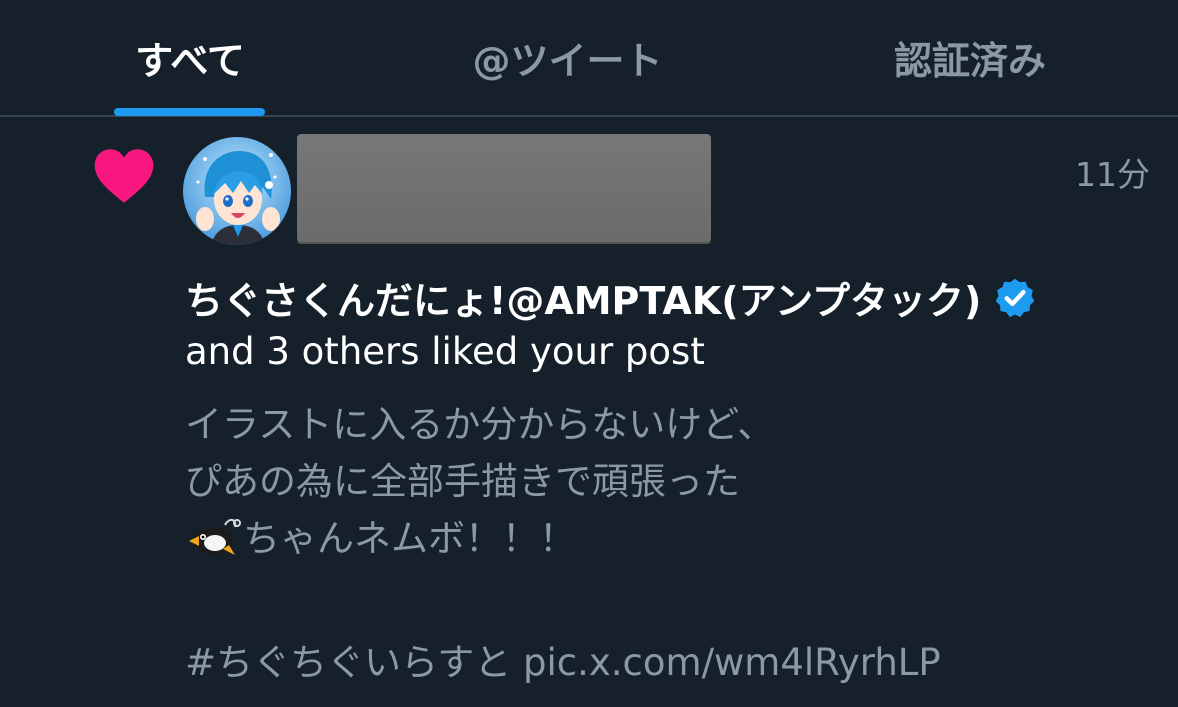 This screenshot has height=707, width=1178. What do you see at coordinates (348, 662) in the screenshot?
I see `hashtag-link: #ちぐちぐいらすと` at bounding box center [348, 662].